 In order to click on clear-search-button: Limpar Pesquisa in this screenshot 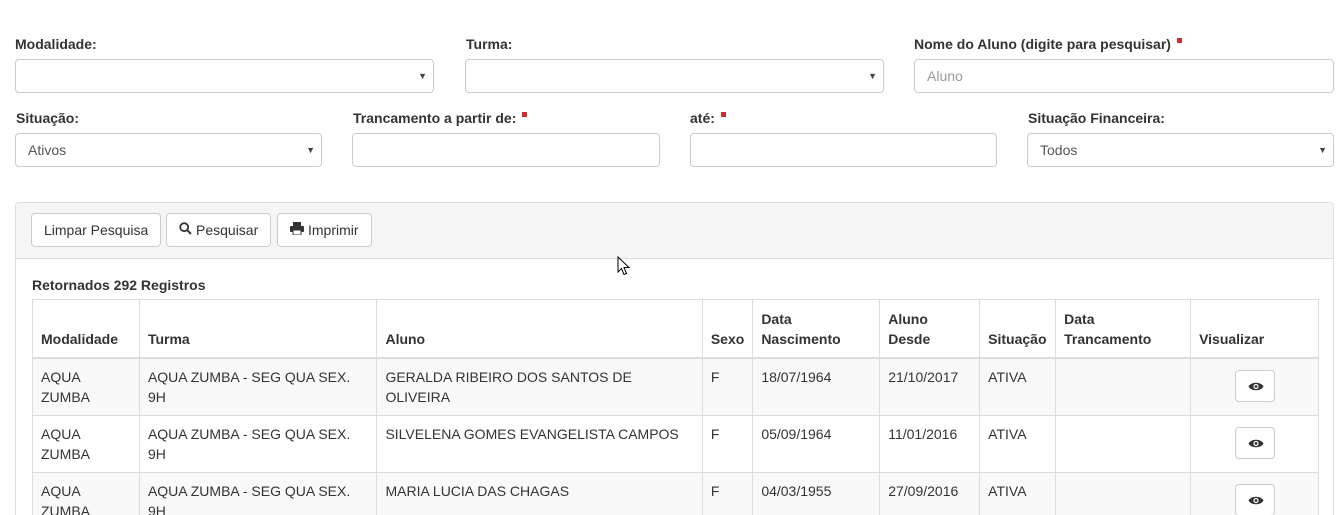, I will do `click(96, 230)`.